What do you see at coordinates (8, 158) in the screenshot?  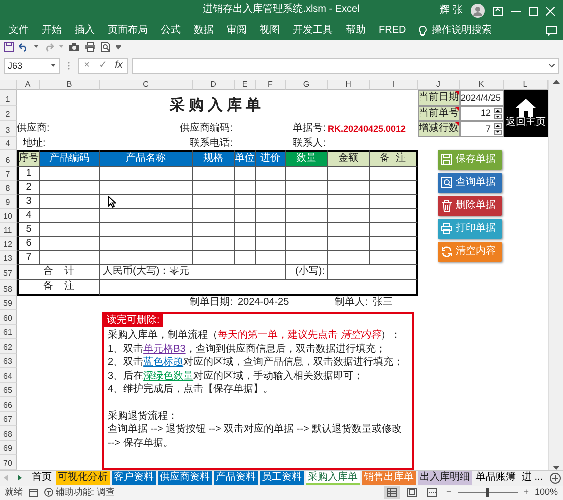 I see `row-header: 6` at bounding box center [8, 158].